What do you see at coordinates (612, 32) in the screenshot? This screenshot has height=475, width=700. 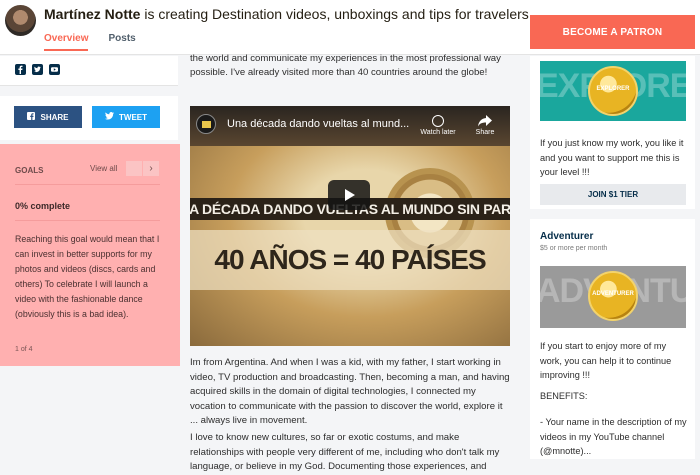 I see `become-patron-button: BECOME A PATRON` at bounding box center [612, 32].